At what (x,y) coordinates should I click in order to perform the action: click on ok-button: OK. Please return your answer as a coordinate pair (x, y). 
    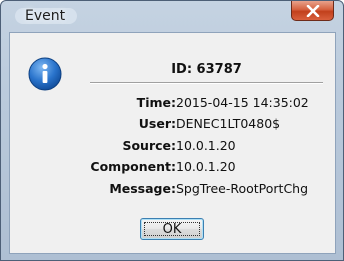
    Looking at the image, I should click on (172, 229).